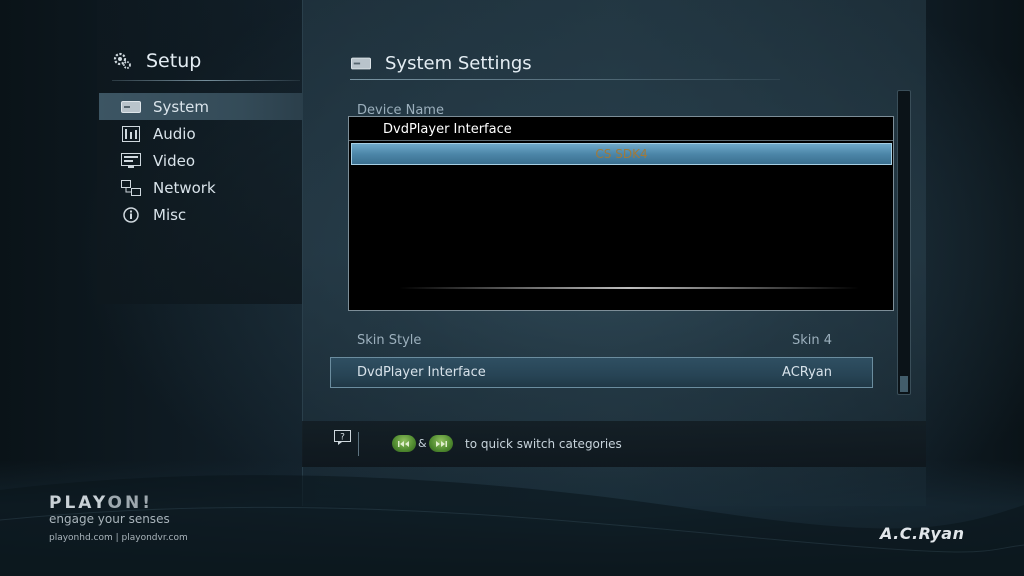 This screenshot has height=576, width=1024. I want to click on sidebar-title: Setup, so click(174, 61).